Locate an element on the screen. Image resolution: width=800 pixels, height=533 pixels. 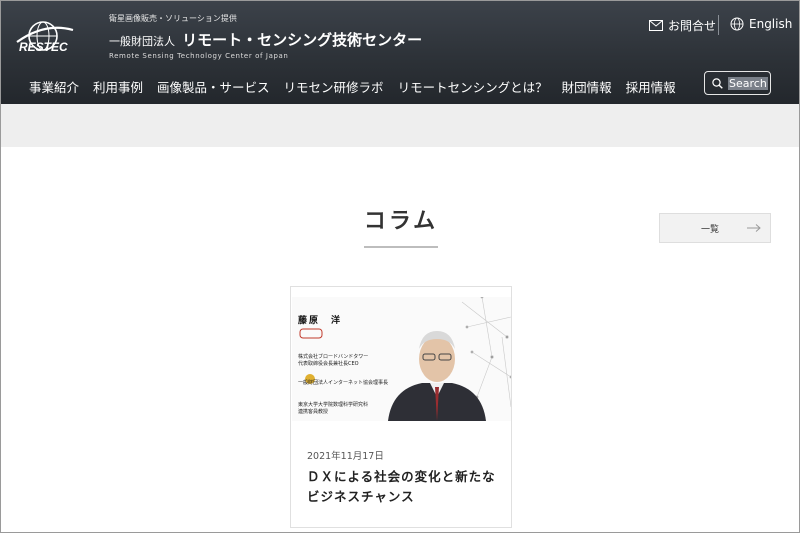
card-date: 2021年11月17日 is located at coordinates (345, 456).